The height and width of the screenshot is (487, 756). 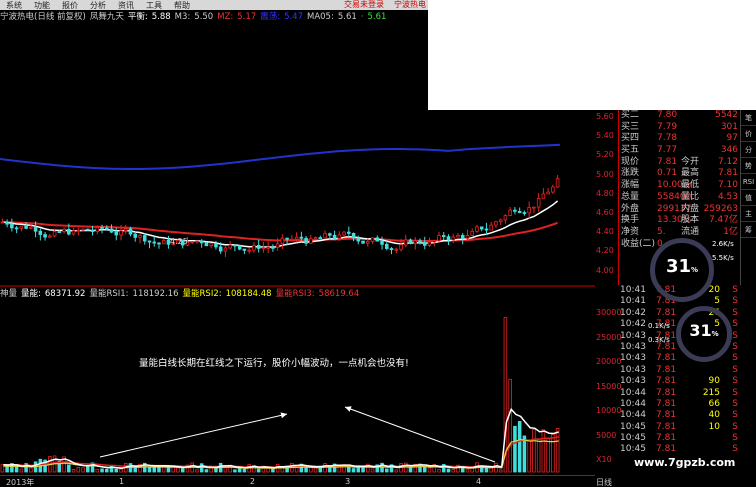 I want to click on menu-item-0: 系统, so click(x=14, y=5).